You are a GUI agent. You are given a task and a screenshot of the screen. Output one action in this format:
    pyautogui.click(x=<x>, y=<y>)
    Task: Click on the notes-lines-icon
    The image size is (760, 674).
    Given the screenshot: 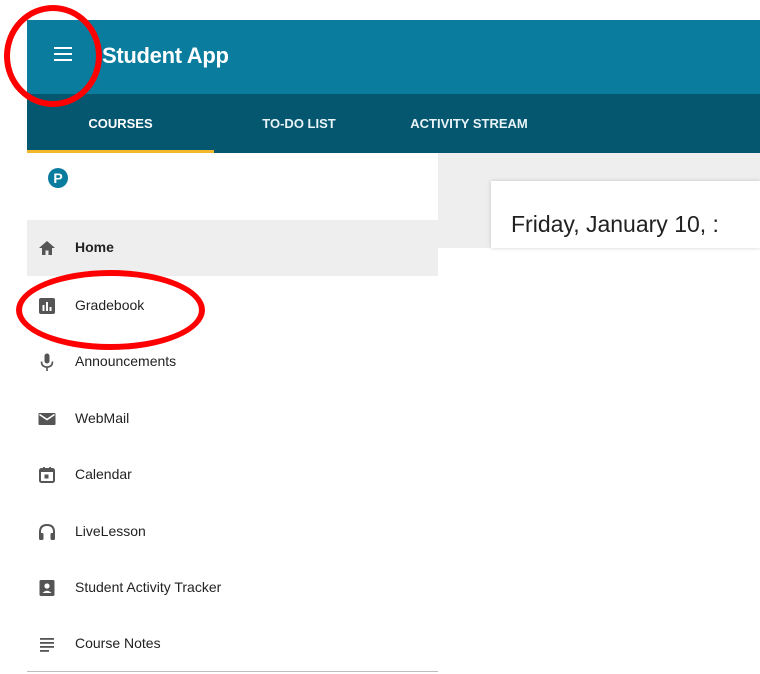 What is the action you would take?
    pyautogui.click(x=47, y=645)
    